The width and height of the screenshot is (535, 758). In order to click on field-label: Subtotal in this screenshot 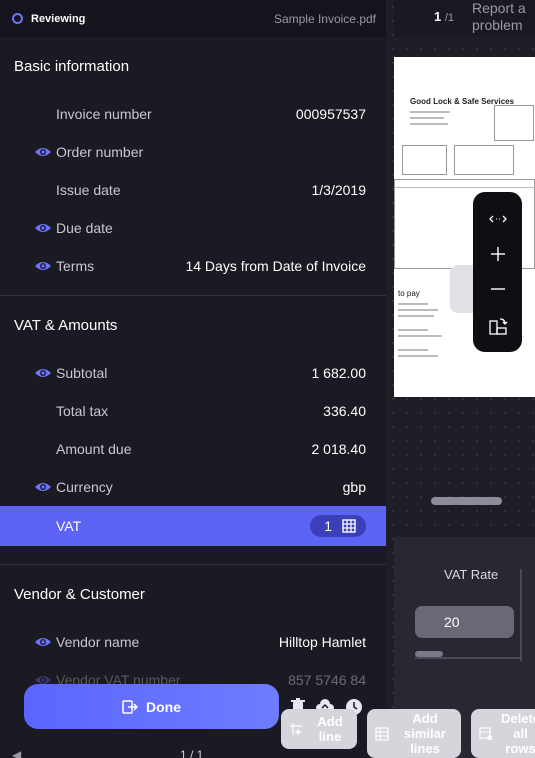, I will do `click(82, 373)`.